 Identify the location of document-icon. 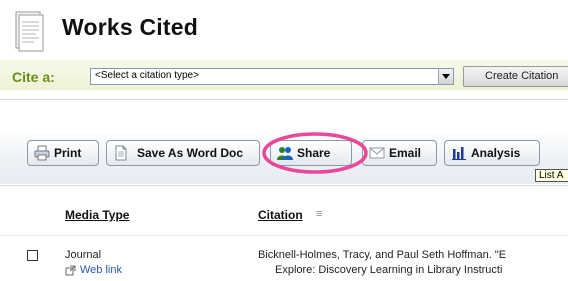
(29, 31).